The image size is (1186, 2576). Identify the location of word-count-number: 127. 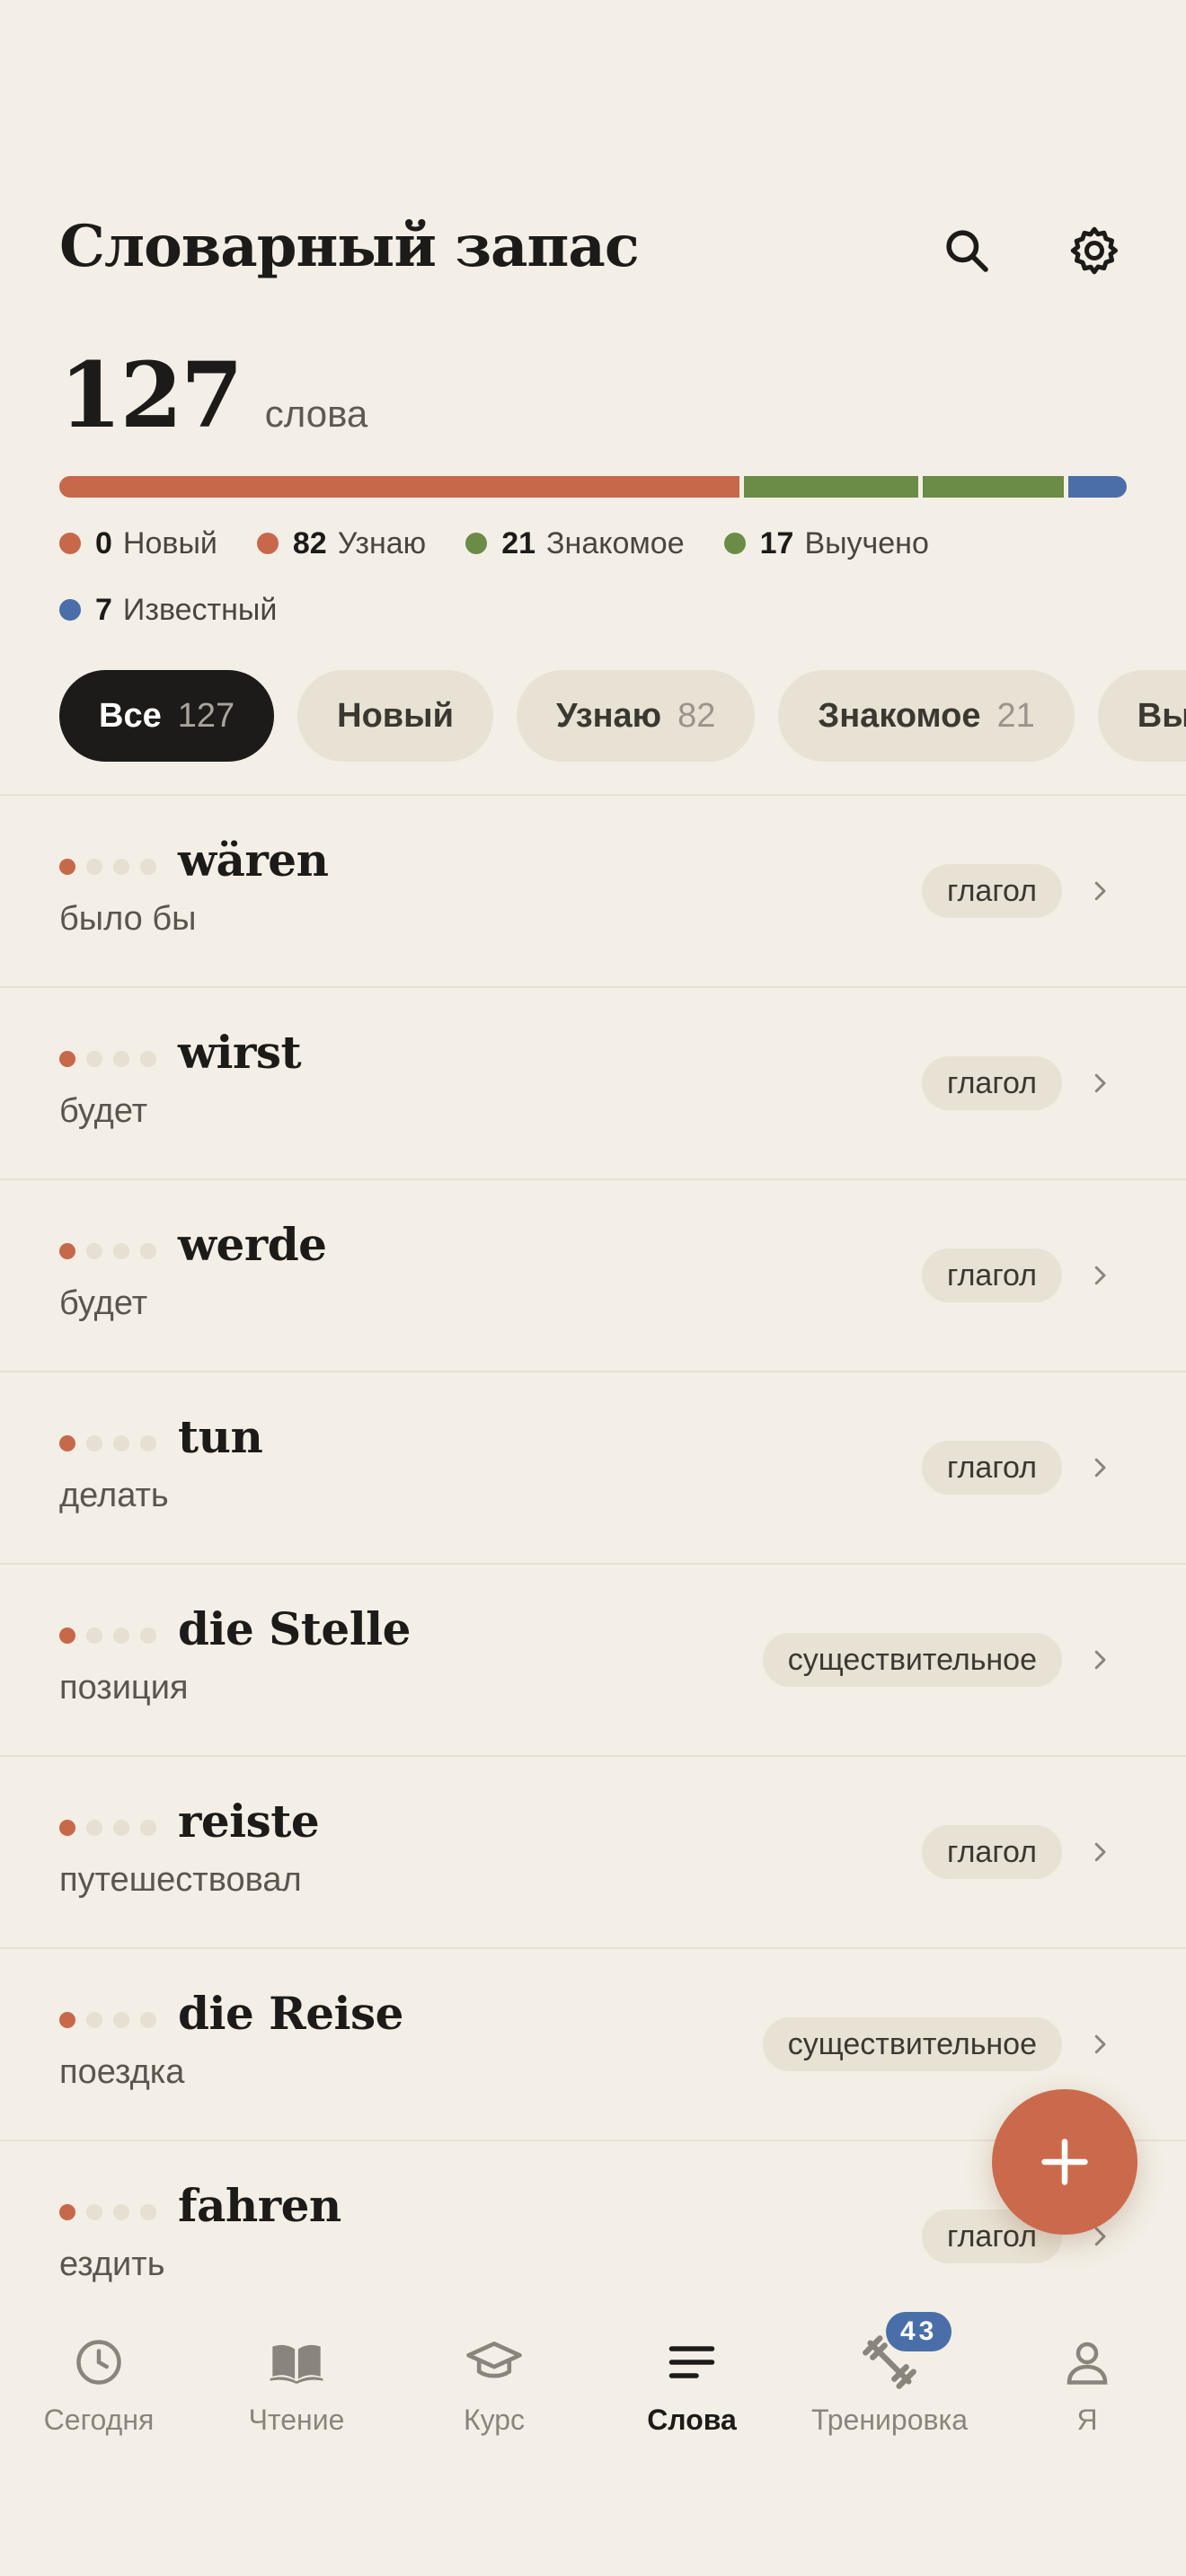
(151, 395).